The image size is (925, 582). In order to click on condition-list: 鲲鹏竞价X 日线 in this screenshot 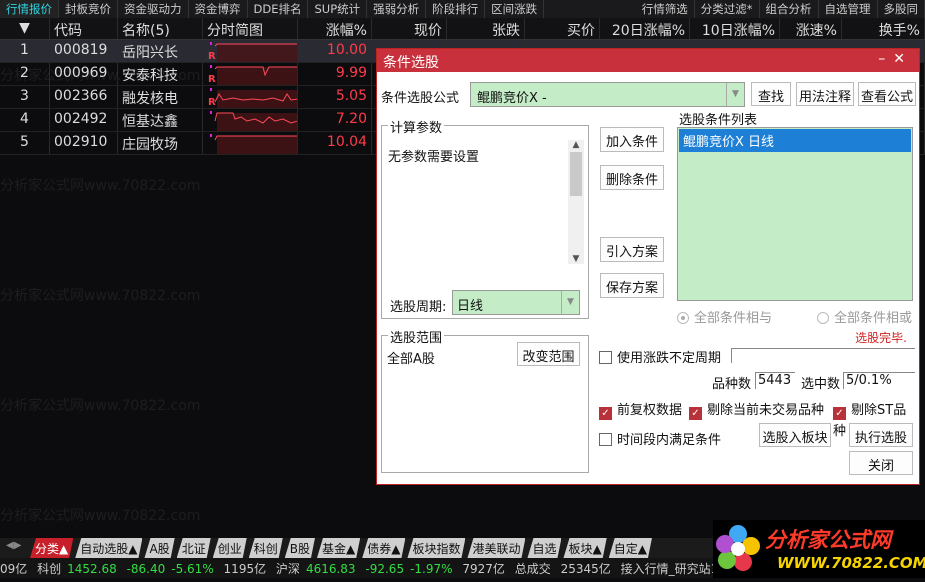, I will do `click(795, 214)`.